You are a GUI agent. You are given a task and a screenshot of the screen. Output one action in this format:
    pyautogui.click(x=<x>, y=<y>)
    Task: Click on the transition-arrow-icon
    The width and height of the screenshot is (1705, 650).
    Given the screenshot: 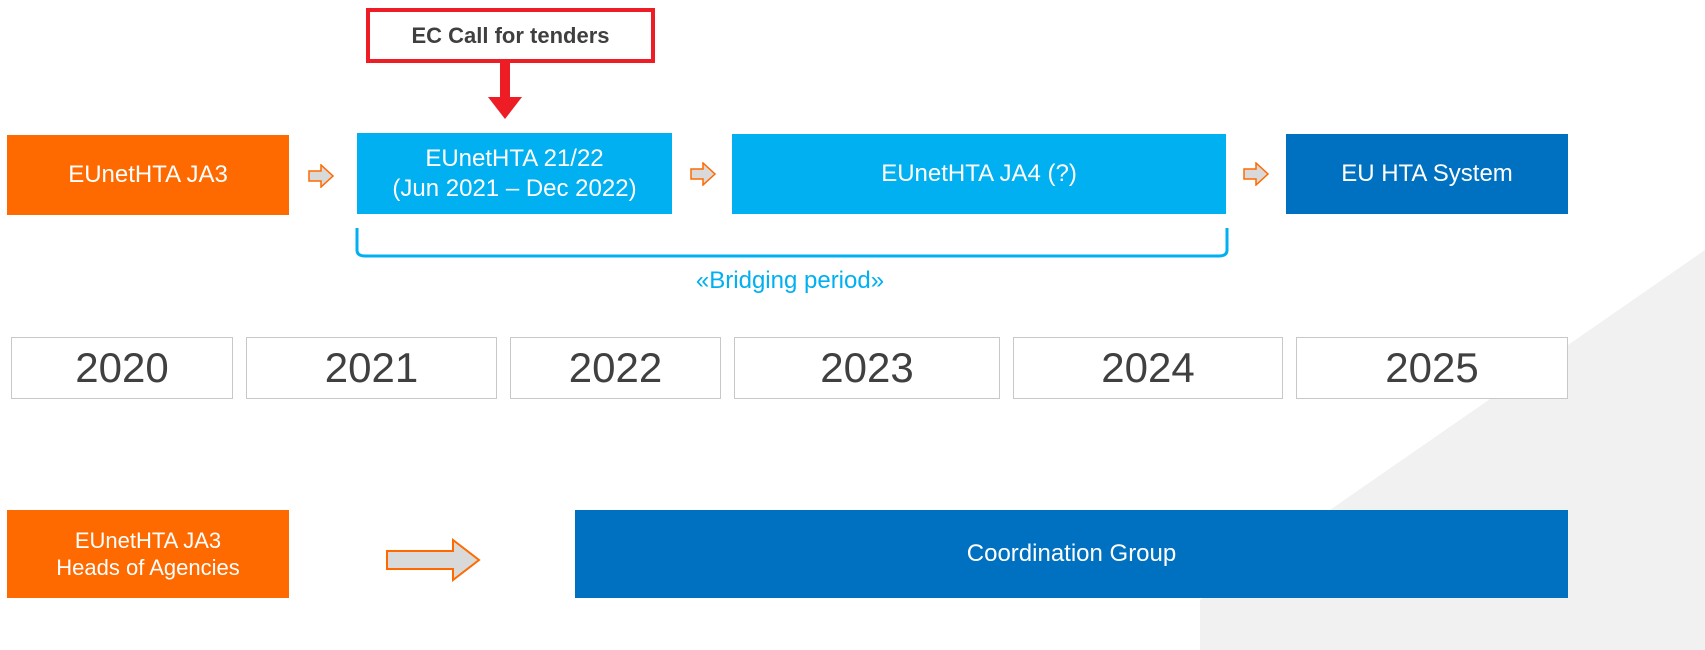 What is the action you would take?
    pyautogui.click(x=433, y=560)
    